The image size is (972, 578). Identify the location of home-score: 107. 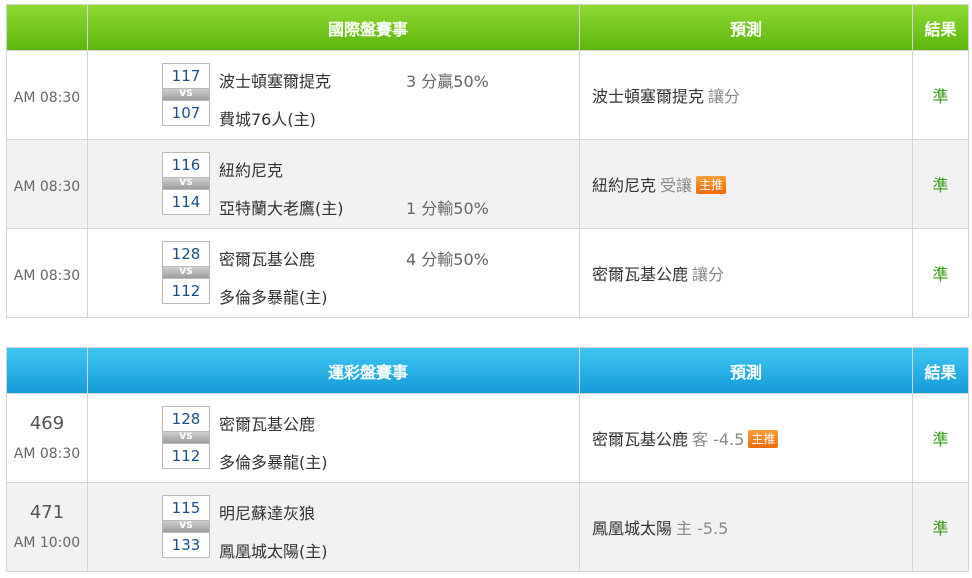
(186, 113).